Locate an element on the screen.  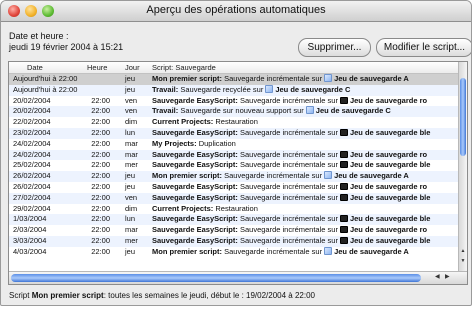
row-date: 27/02/2004 is located at coordinates (32, 197).